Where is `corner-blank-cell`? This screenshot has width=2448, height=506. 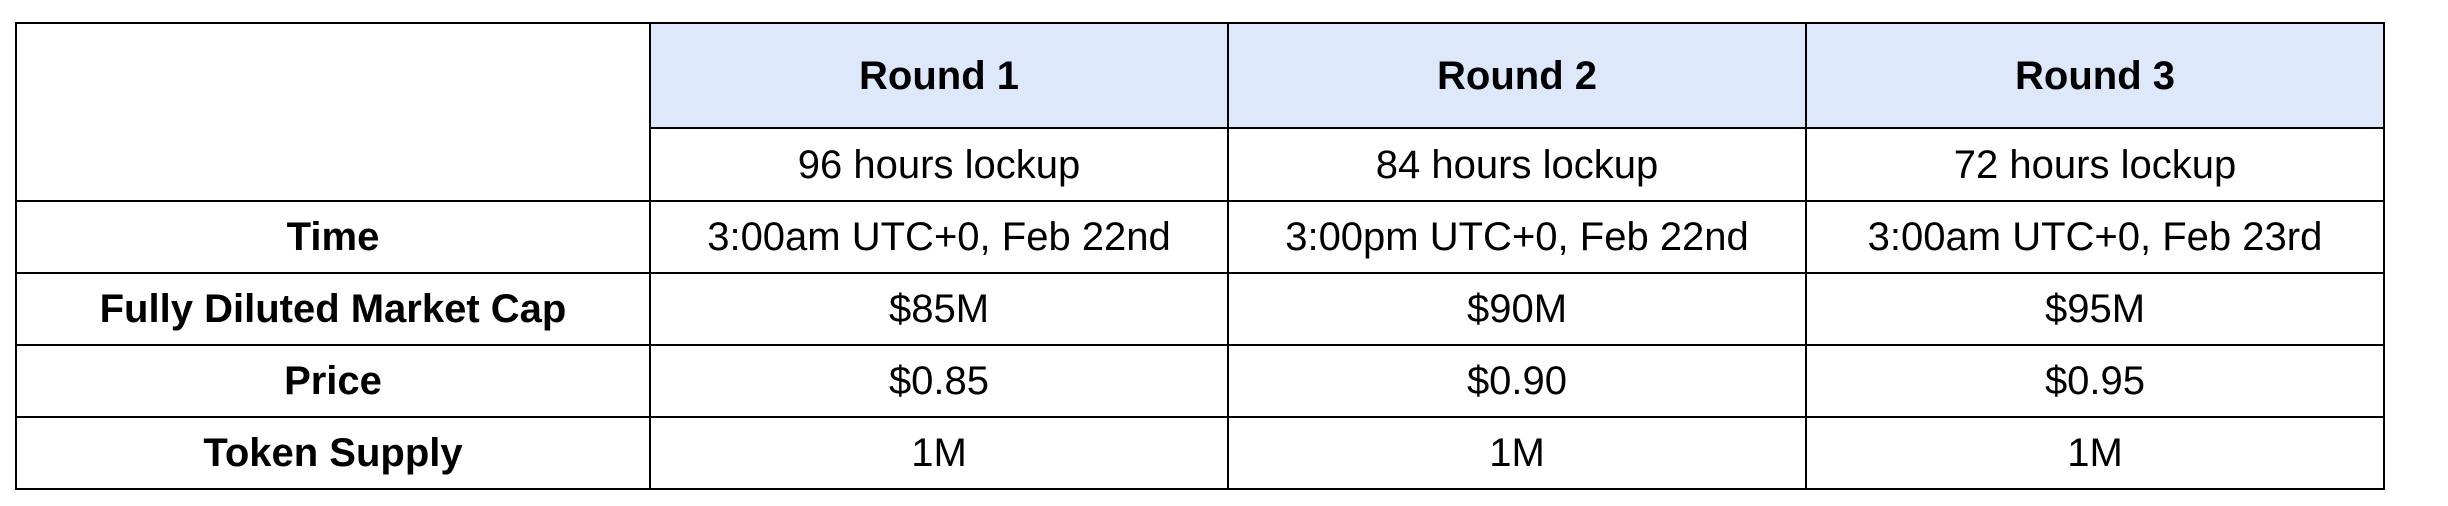 corner-blank-cell is located at coordinates (333, 112).